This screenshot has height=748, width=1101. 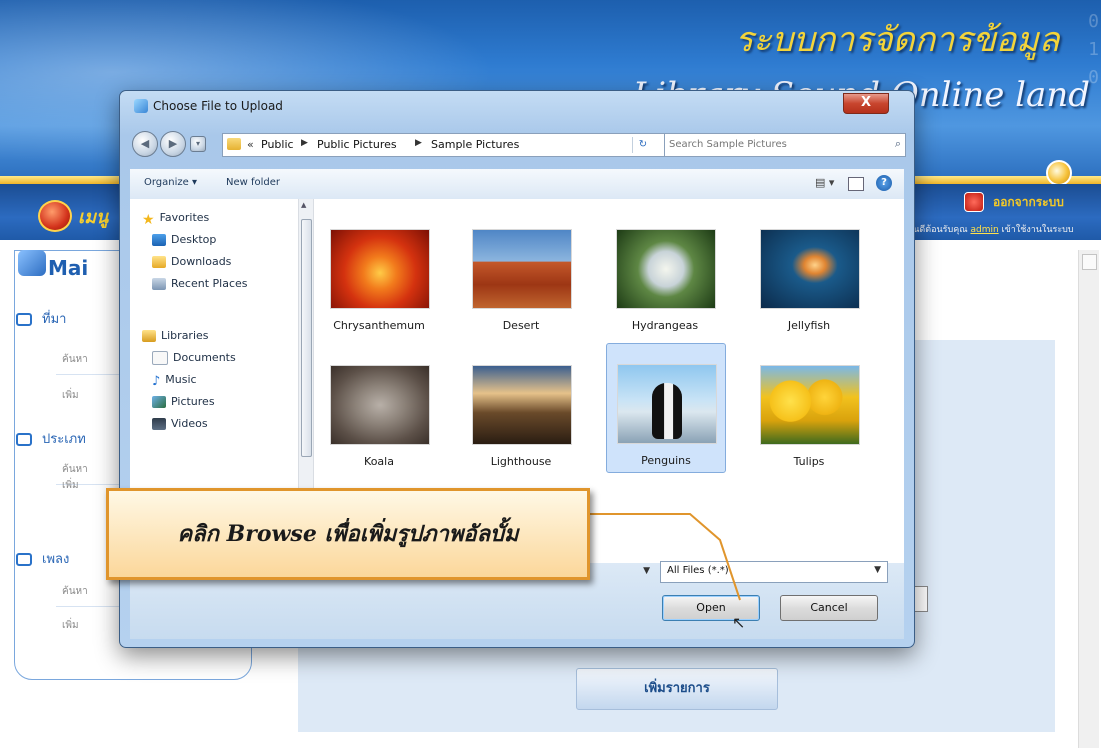 What do you see at coordinates (184, 217) in the screenshot?
I see `nav-label: Favorites` at bounding box center [184, 217].